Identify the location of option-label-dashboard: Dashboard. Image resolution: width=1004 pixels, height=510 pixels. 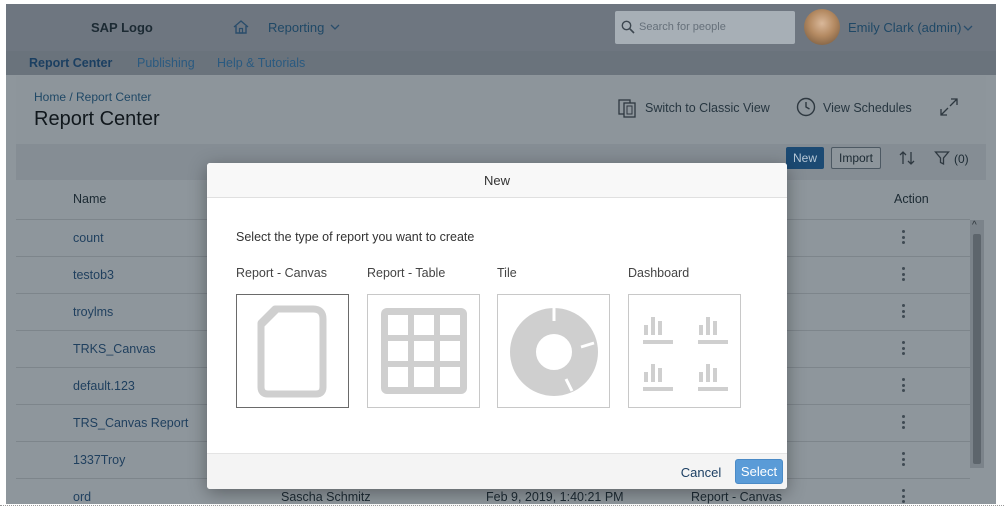
(659, 273).